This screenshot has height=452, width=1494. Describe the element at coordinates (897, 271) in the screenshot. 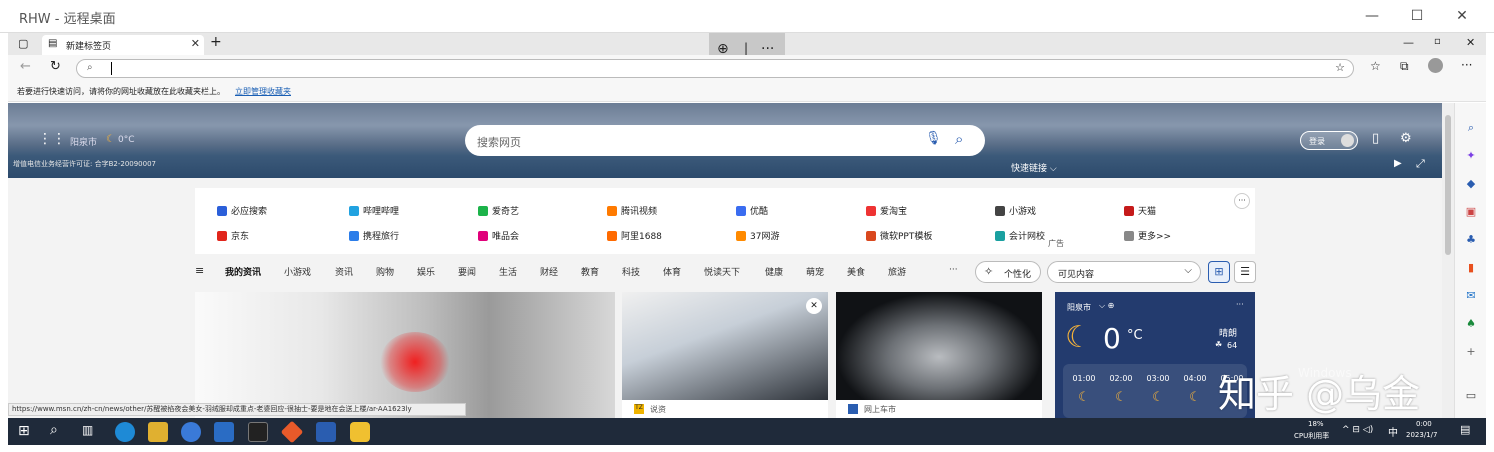

I see `nav-item: 旅游` at that location.